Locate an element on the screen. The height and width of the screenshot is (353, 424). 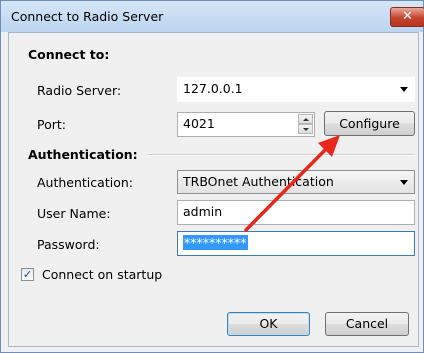
annotation-arrow is located at coordinates (292, 183).